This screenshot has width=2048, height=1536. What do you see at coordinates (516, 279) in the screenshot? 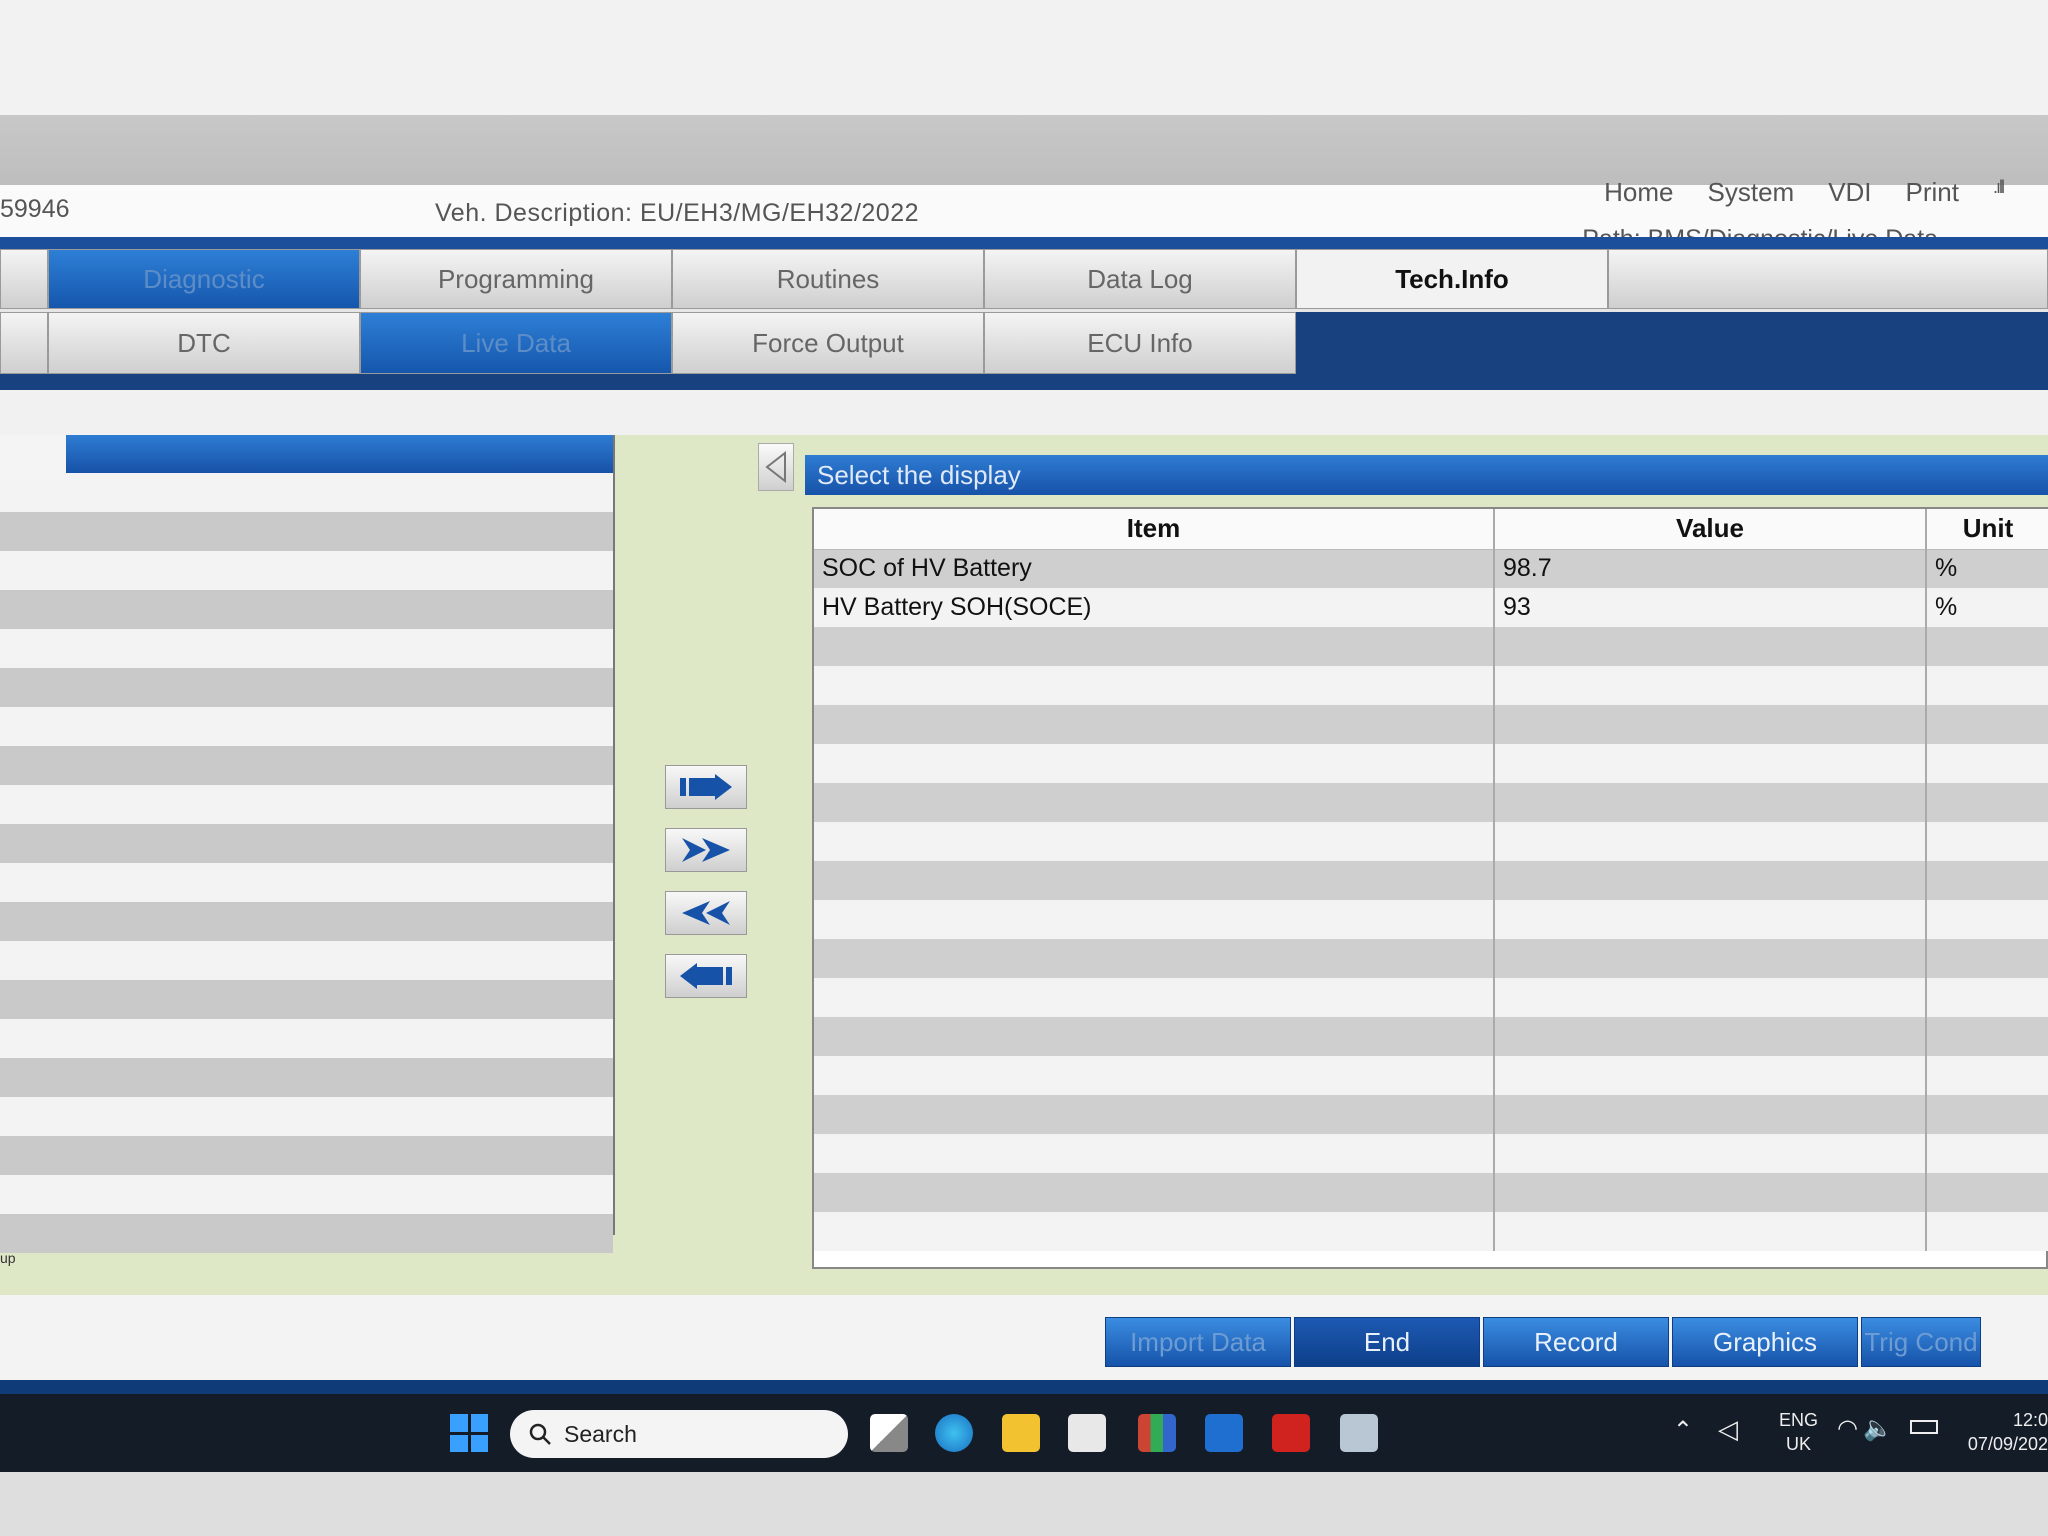
I see `tab-programming: Programming` at bounding box center [516, 279].